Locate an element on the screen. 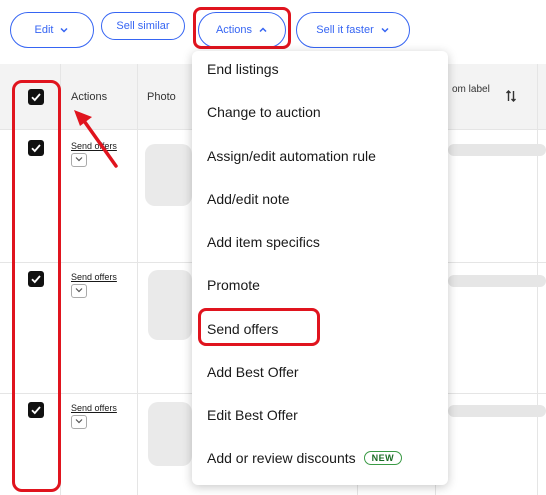 This screenshot has width=546, height=495. edit-button: Edit is located at coordinates (52, 30).